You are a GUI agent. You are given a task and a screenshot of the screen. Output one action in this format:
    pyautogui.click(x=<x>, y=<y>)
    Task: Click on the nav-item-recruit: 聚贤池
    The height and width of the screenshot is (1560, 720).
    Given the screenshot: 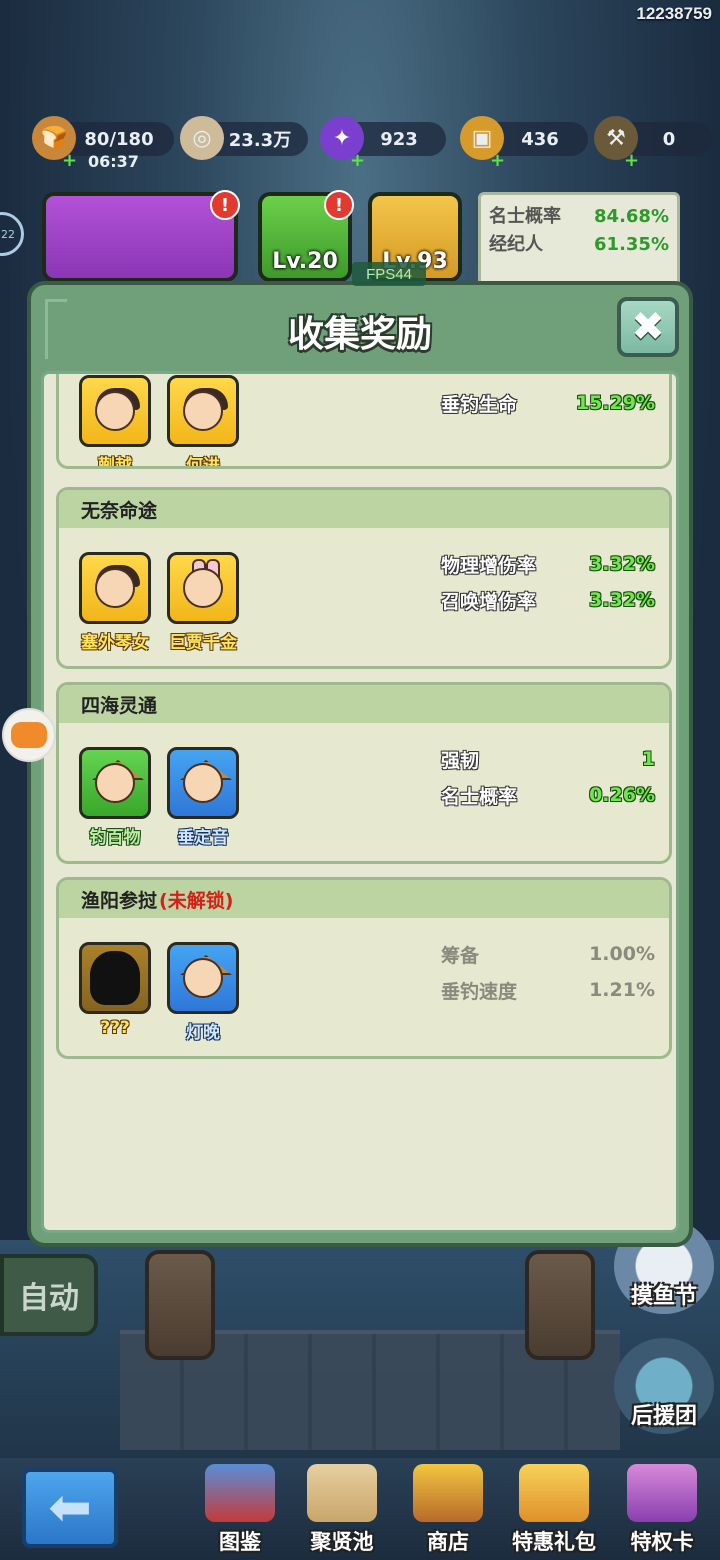 What is the action you would take?
    pyautogui.click(x=342, y=1510)
    